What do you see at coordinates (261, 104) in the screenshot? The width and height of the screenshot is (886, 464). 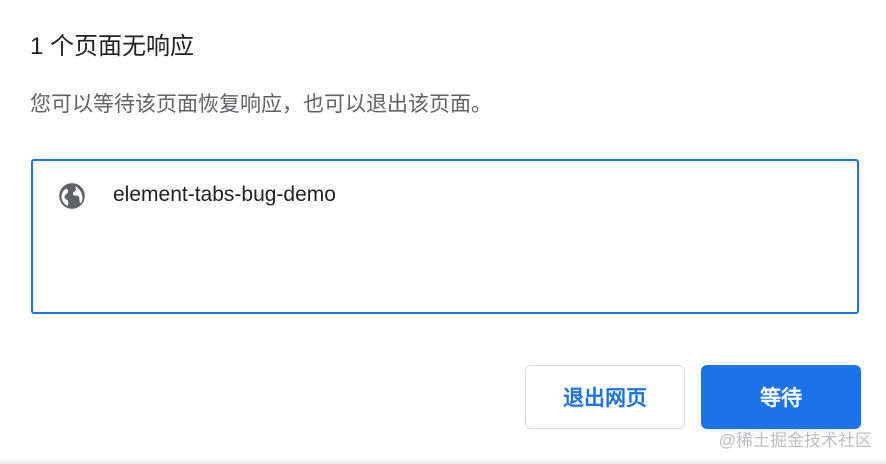 I see `dialog-message: 您可以等待该页面恢复响应，也可以退出该页面。` at bounding box center [261, 104].